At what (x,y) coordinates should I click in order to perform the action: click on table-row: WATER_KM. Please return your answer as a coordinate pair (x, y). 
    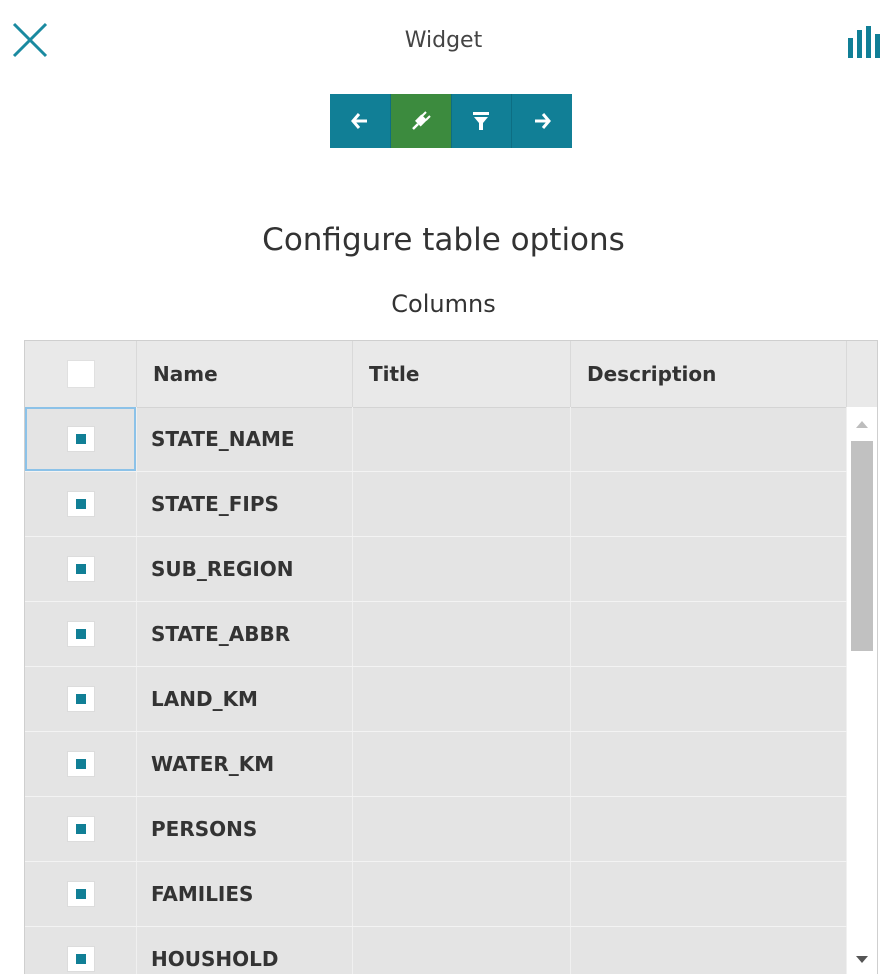
    Looking at the image, I should click on (436, 764).